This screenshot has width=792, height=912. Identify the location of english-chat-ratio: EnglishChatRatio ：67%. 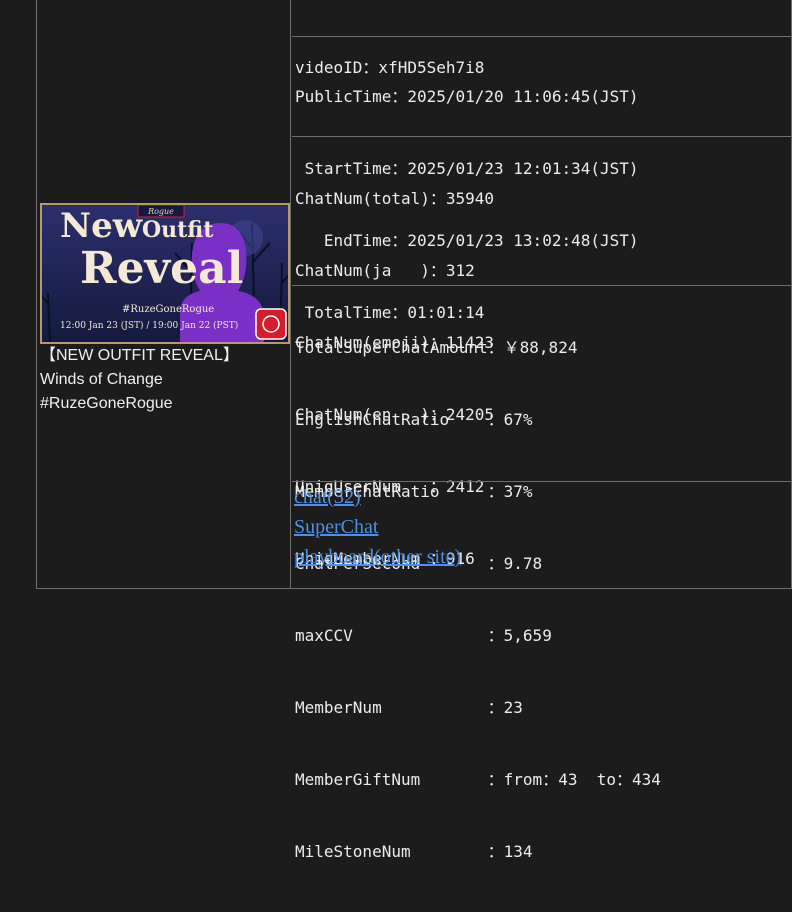
(414, 419).